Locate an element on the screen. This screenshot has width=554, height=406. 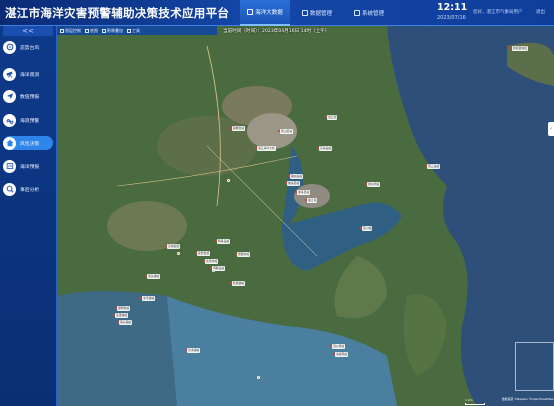
toolbar-tools: 工具 is located at coordinates (133, 31).